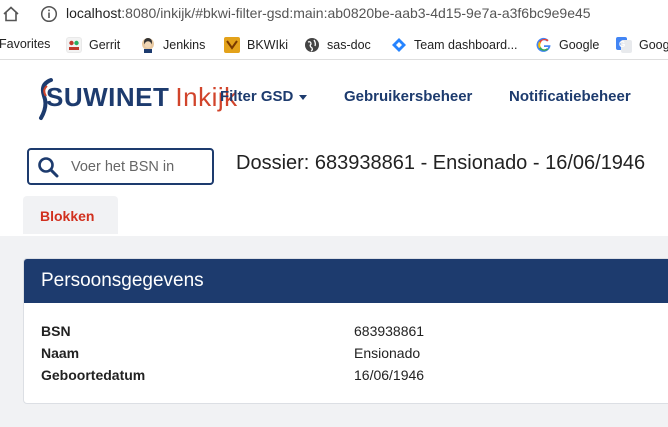 This screenshot has width=668, height=427. I want to click on bookmark-label: Google, so click(579, 45).